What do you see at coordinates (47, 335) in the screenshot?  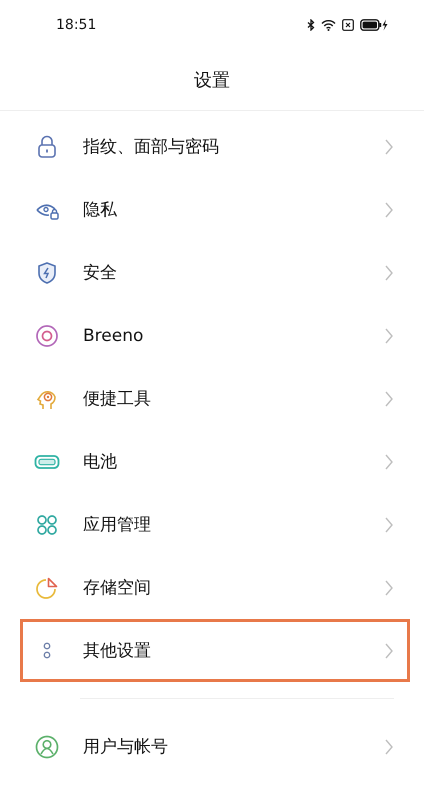 I see `ring-icon` at bounding box center [47, 335].